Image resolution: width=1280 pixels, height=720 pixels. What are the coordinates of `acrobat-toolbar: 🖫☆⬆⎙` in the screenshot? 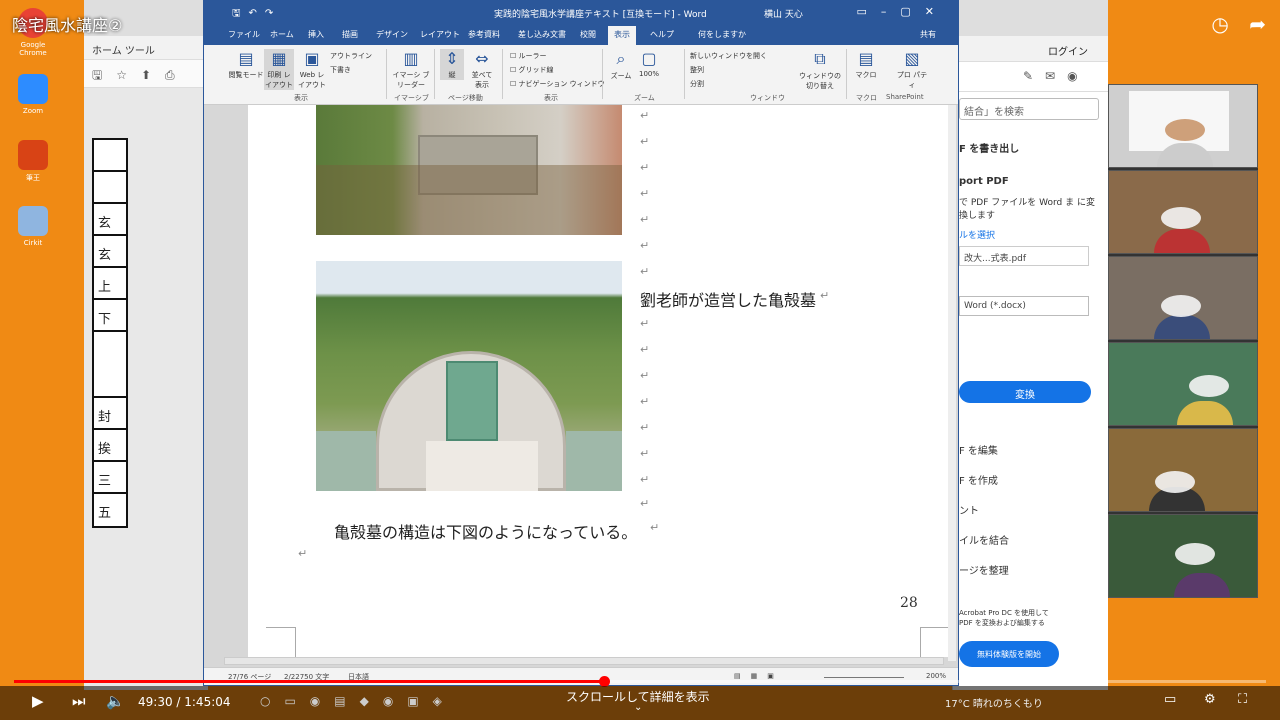 It's located at (145, 74).